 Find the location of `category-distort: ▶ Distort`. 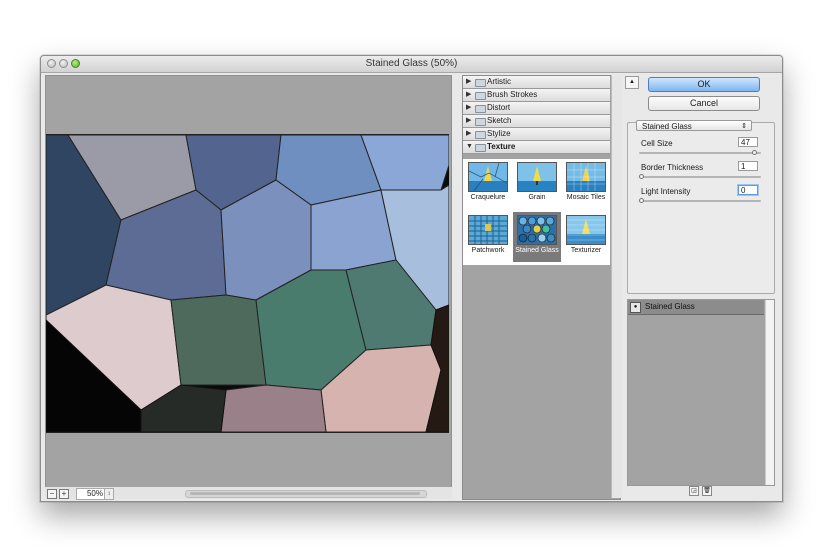

category-distort: ▶ Distort is located at coordinates (536, 108).